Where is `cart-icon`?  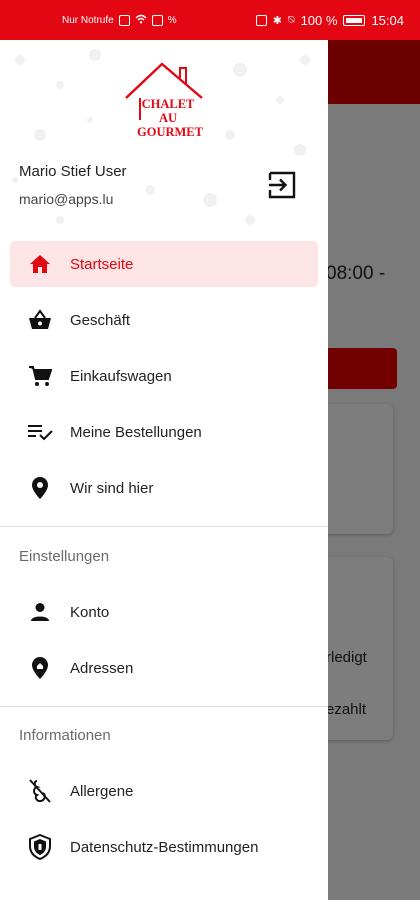 cart-icon is located at coordinates (40, 376).